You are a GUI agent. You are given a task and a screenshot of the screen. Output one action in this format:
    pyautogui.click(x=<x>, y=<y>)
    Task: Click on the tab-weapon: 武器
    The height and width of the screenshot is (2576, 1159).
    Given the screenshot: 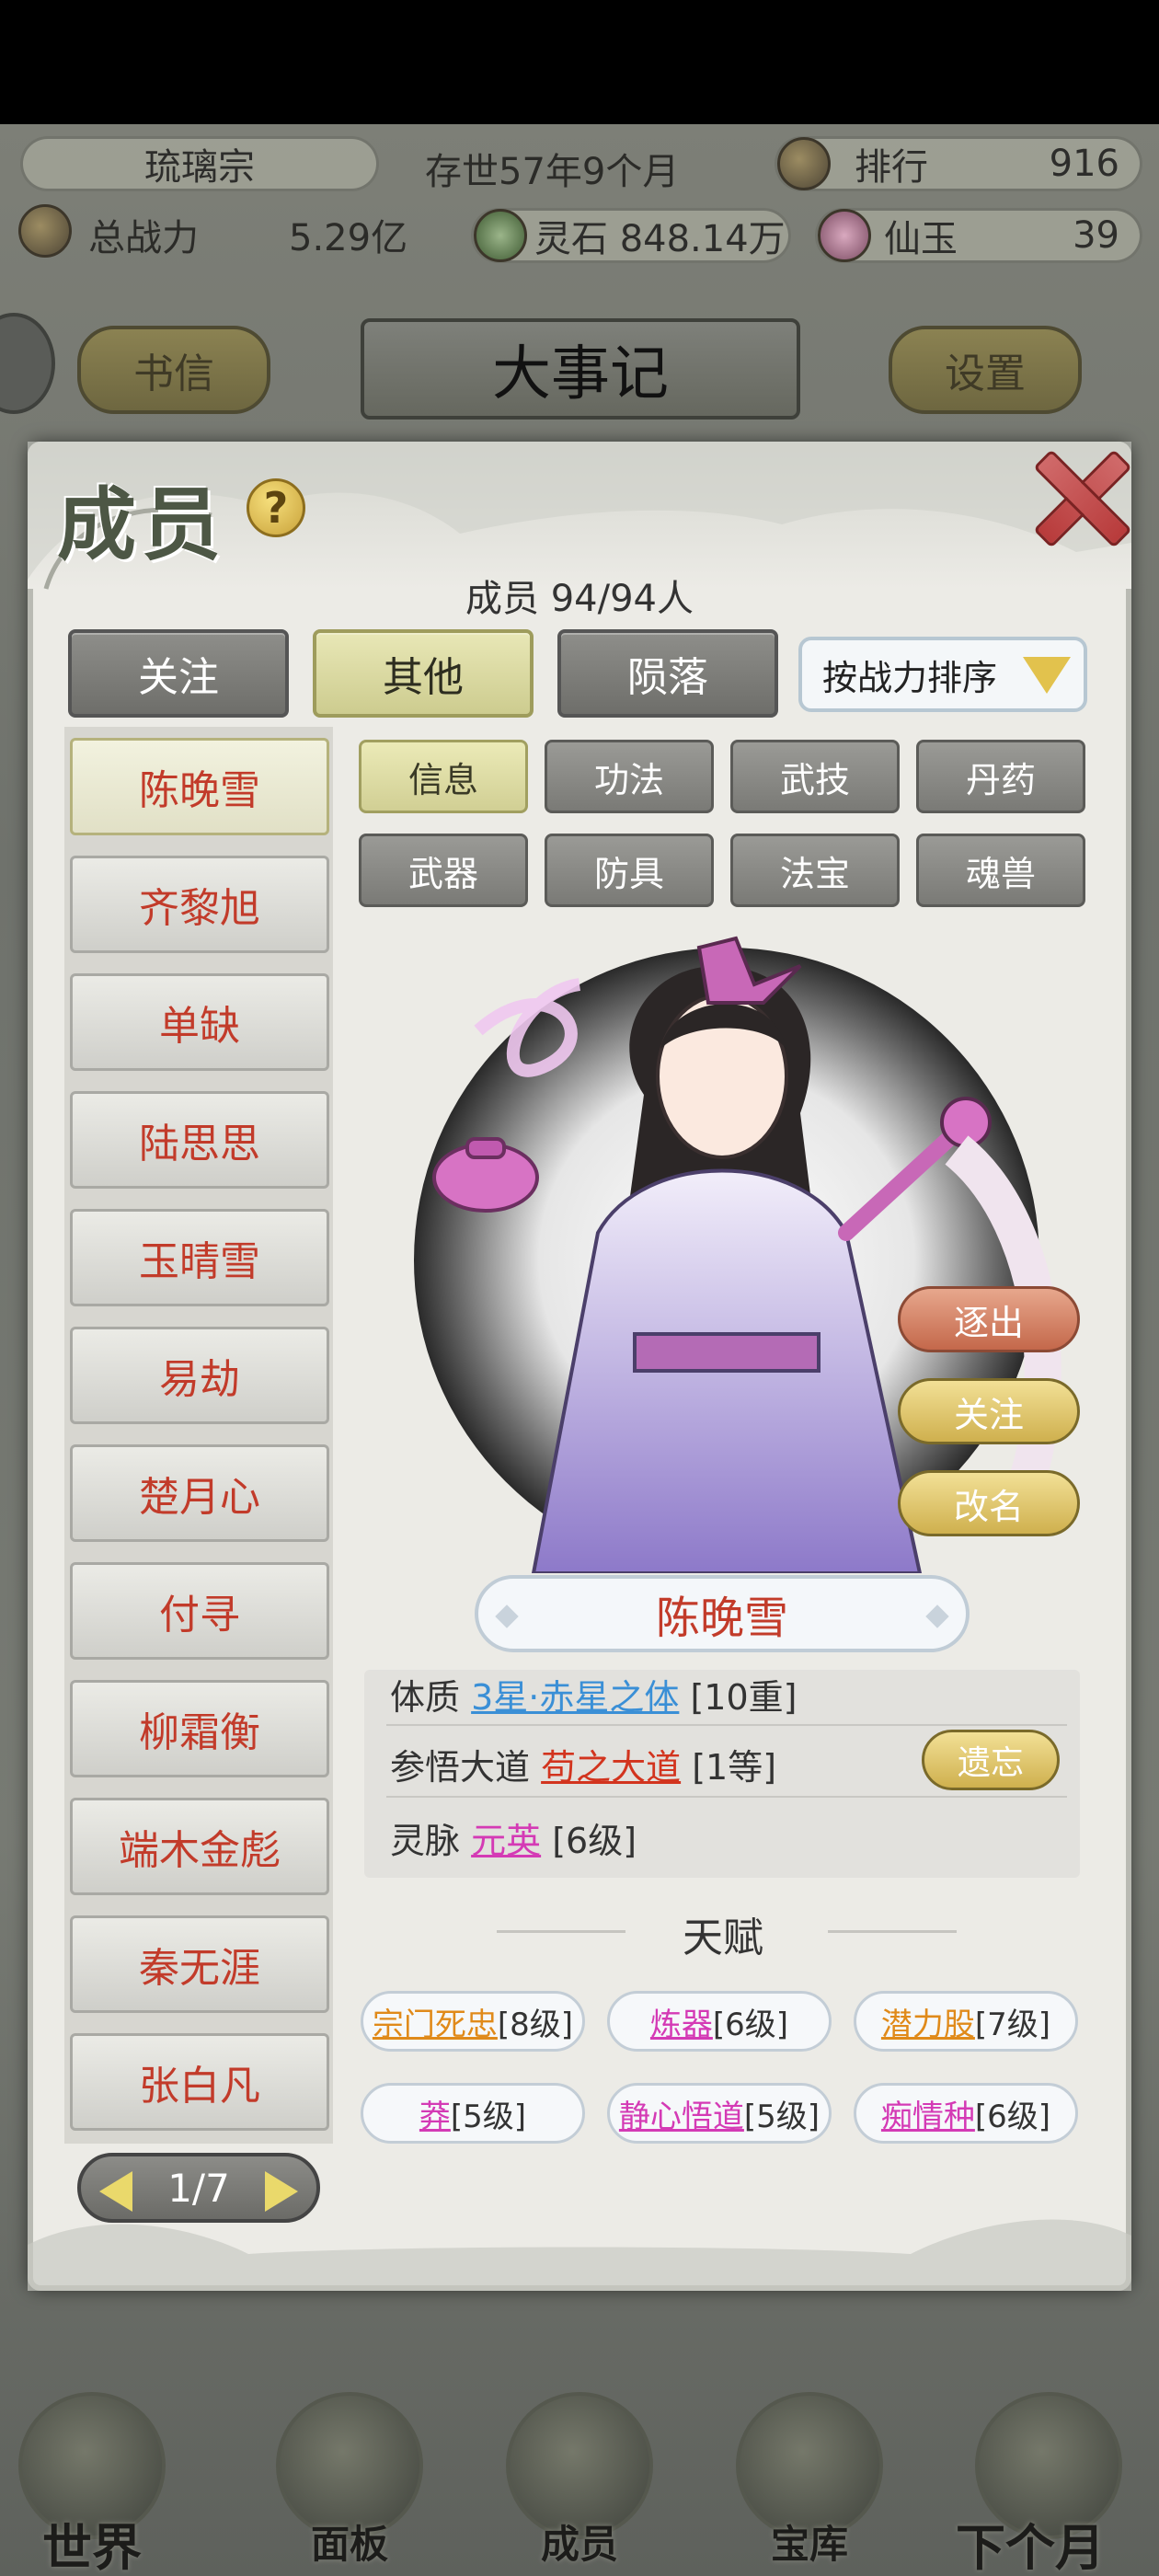 What is the action you would take?
    pyautogui.click(x=443, y=870)
    